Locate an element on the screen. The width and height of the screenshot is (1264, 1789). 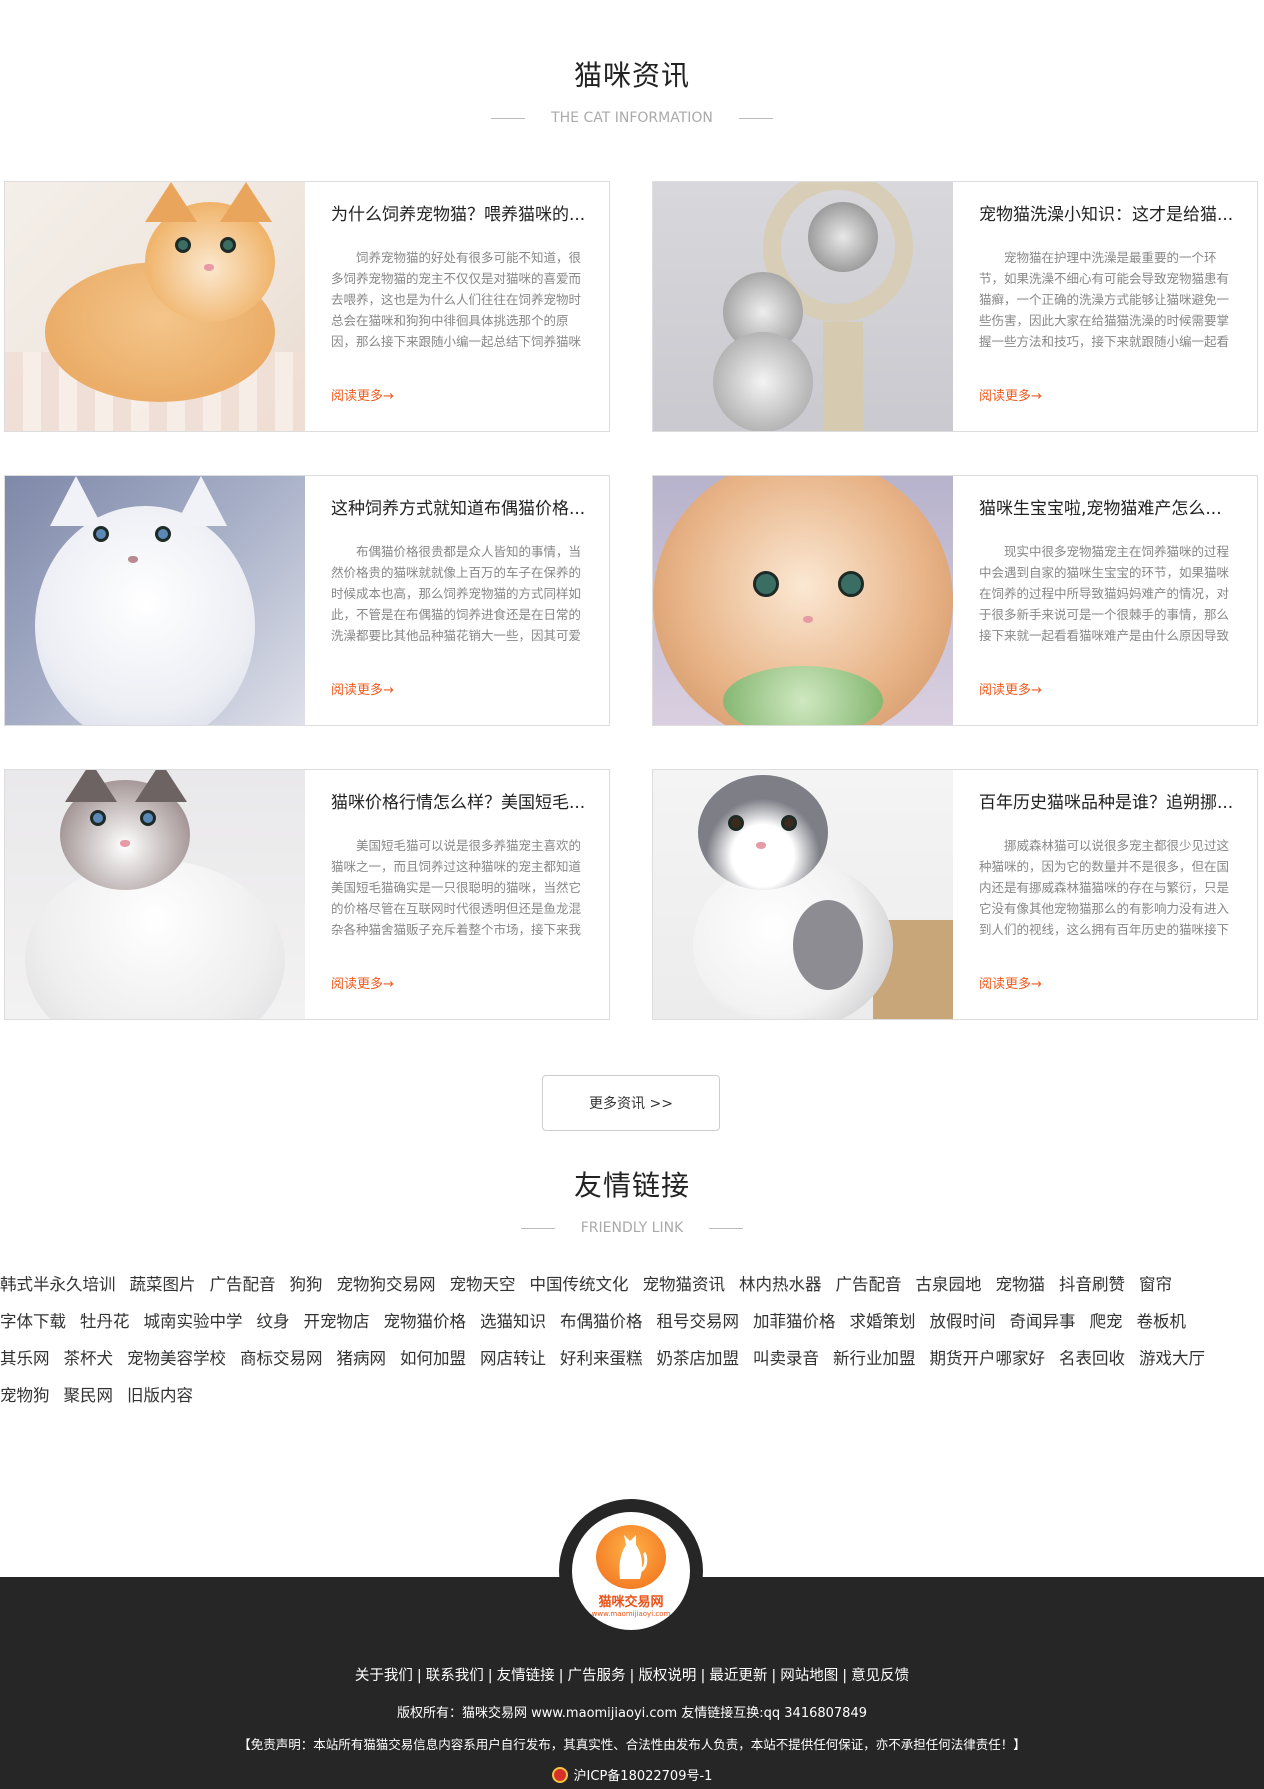
friendly-link: 牡丹花 is located at coordinates (105, 1321).